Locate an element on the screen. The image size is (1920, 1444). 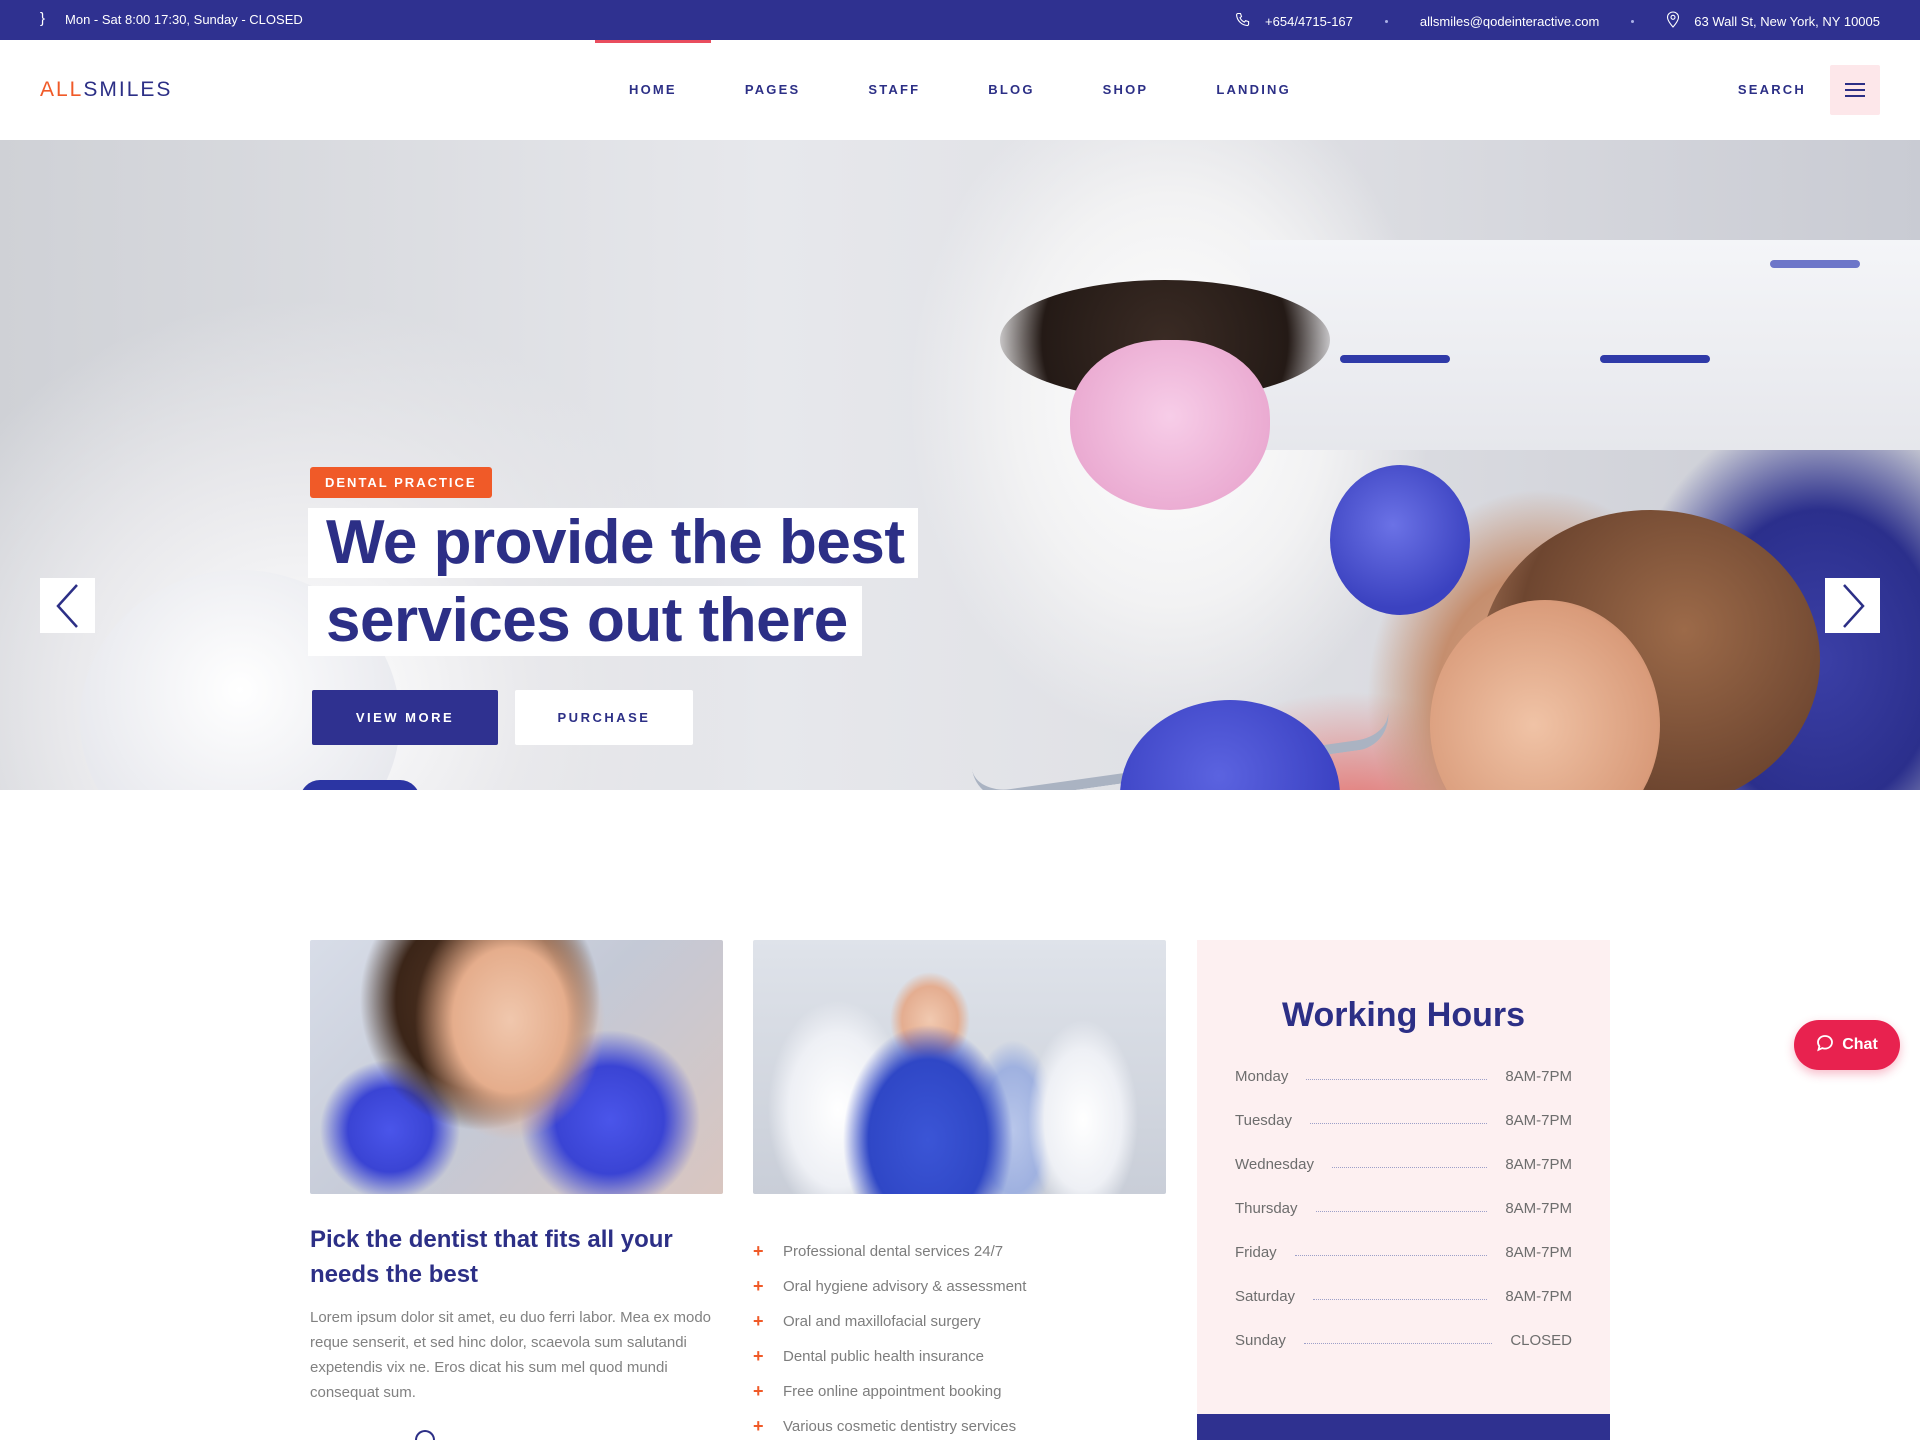
list-item: + Free online appointment booking is located at coordinates (877, 1391).